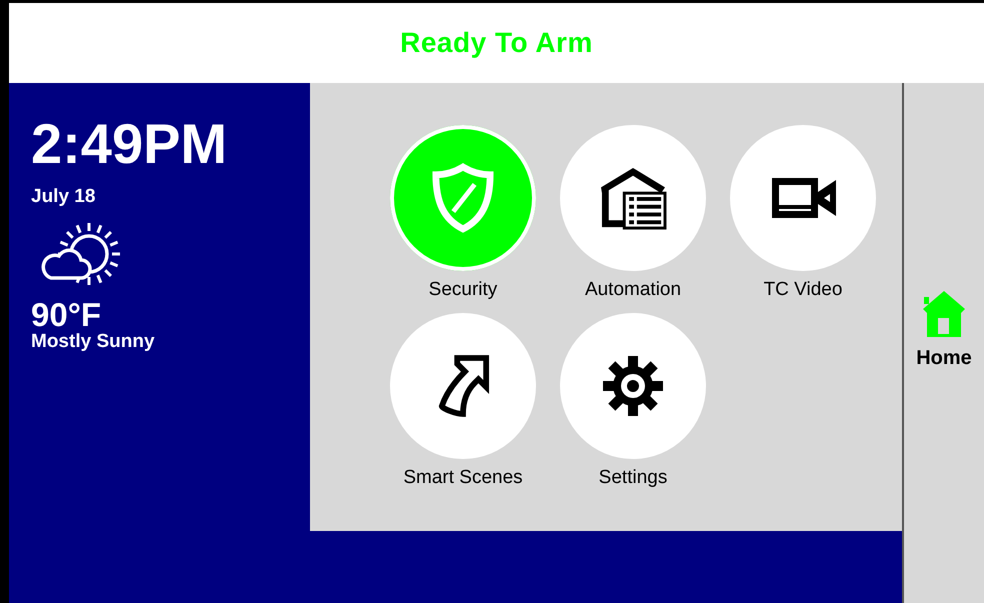  Describe the element at coordinates (803, 290) in the screenshot. I see `tile-label: TC Video` at that location.